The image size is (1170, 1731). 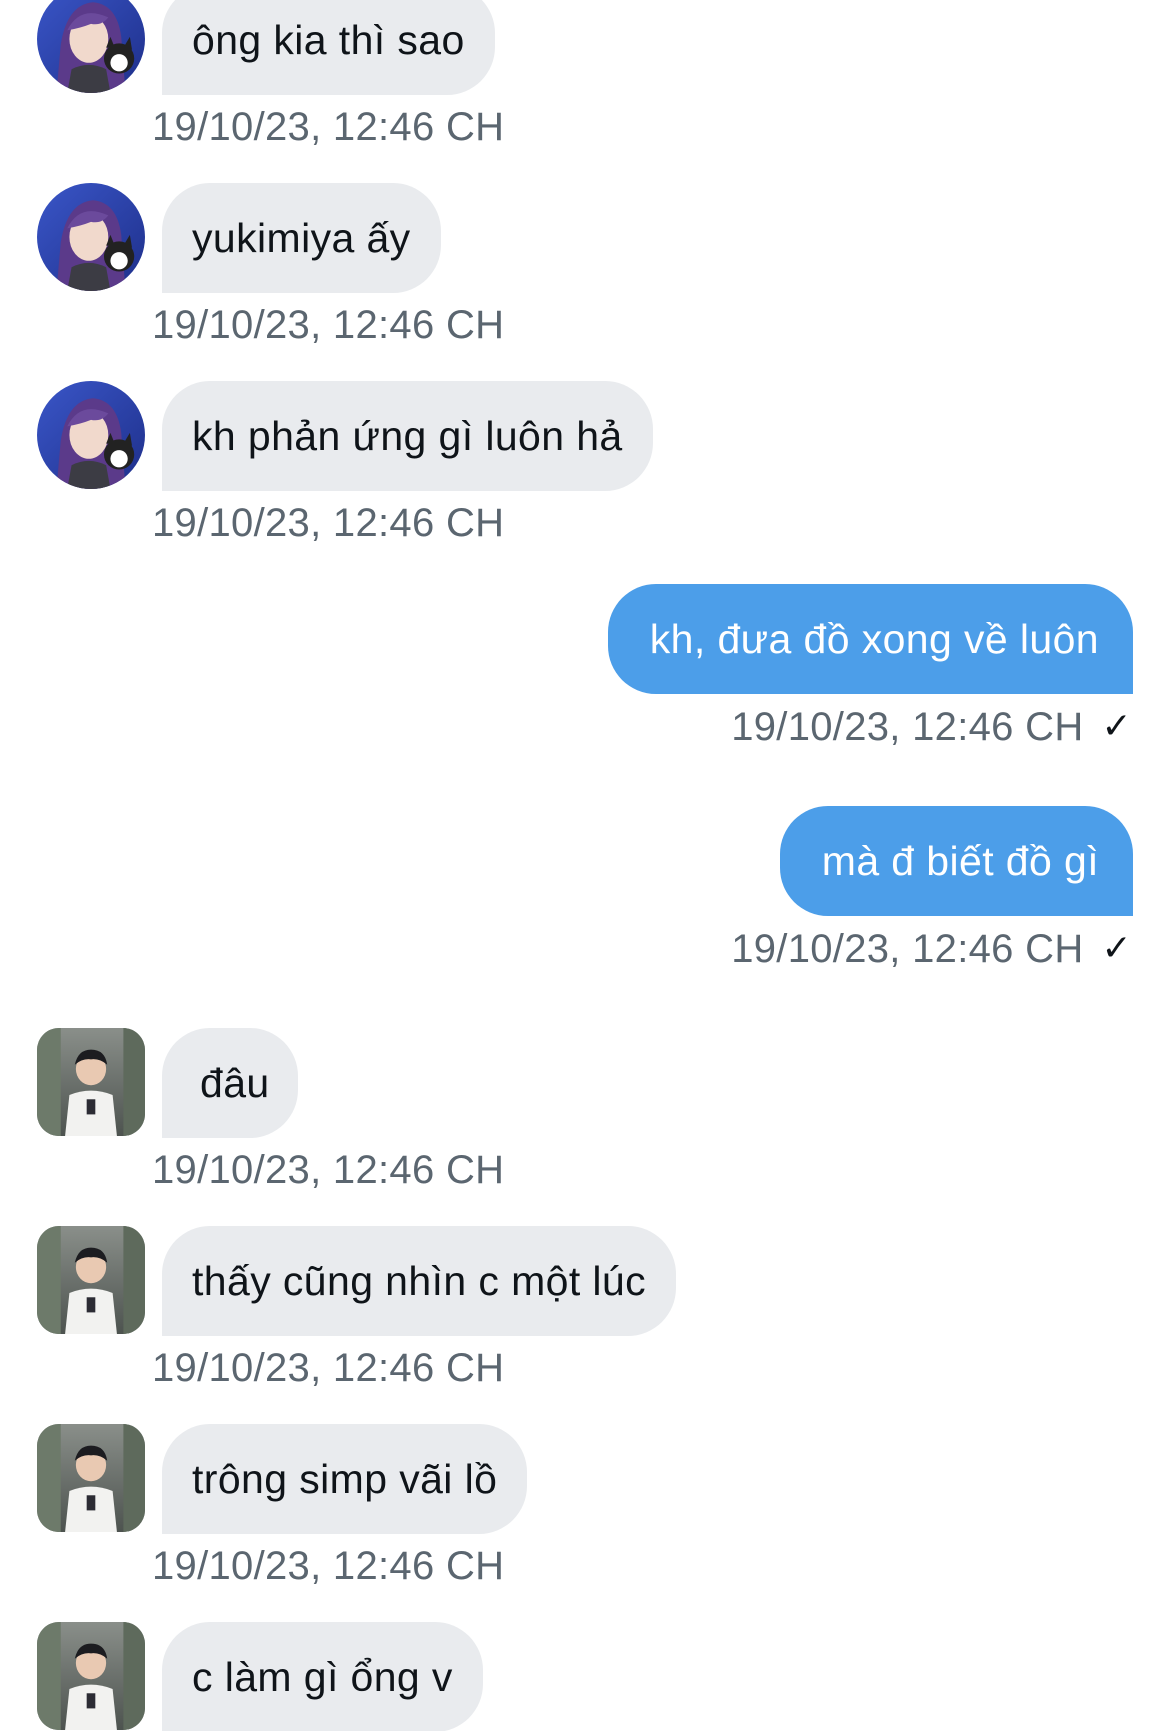 I want to click on incoming-message-bubble: kh phản ứng gì luôn hả, so click(x=407, y=436).